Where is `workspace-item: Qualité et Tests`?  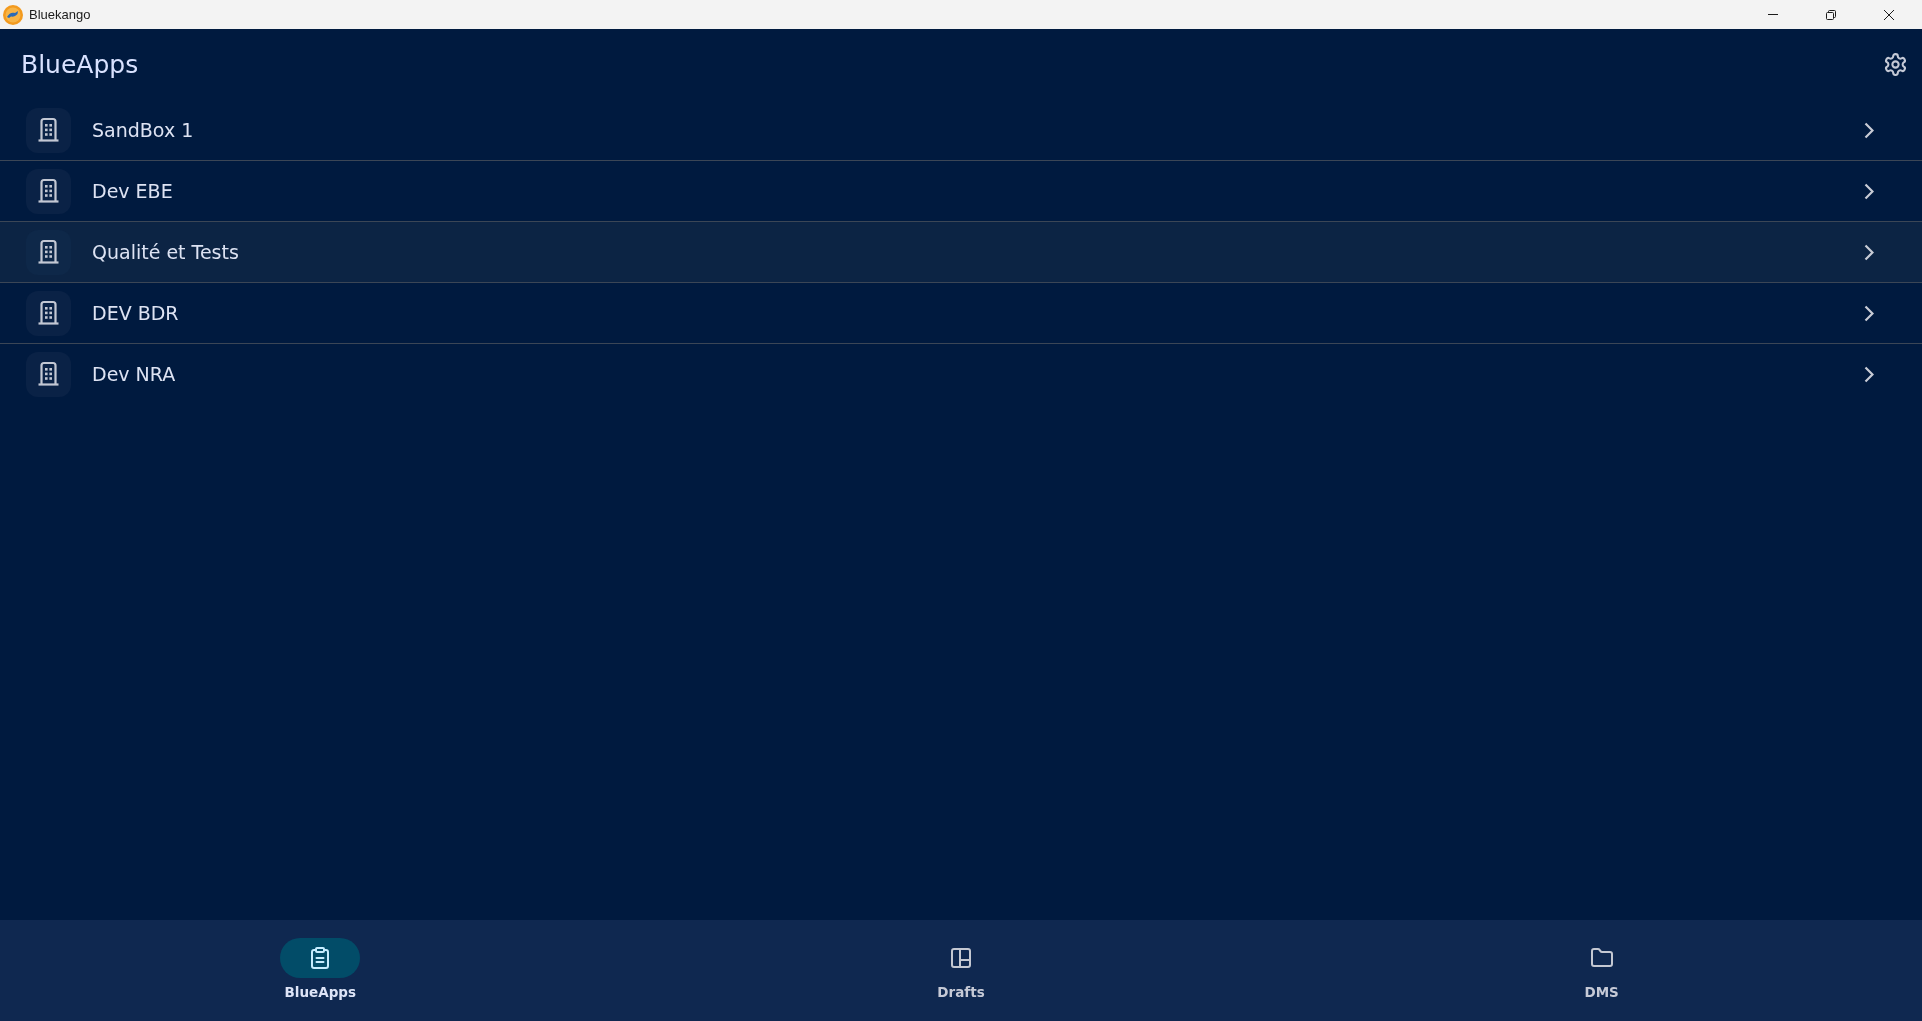 workspace-item: Qualité et Tests is located at coordinates (961, 252).